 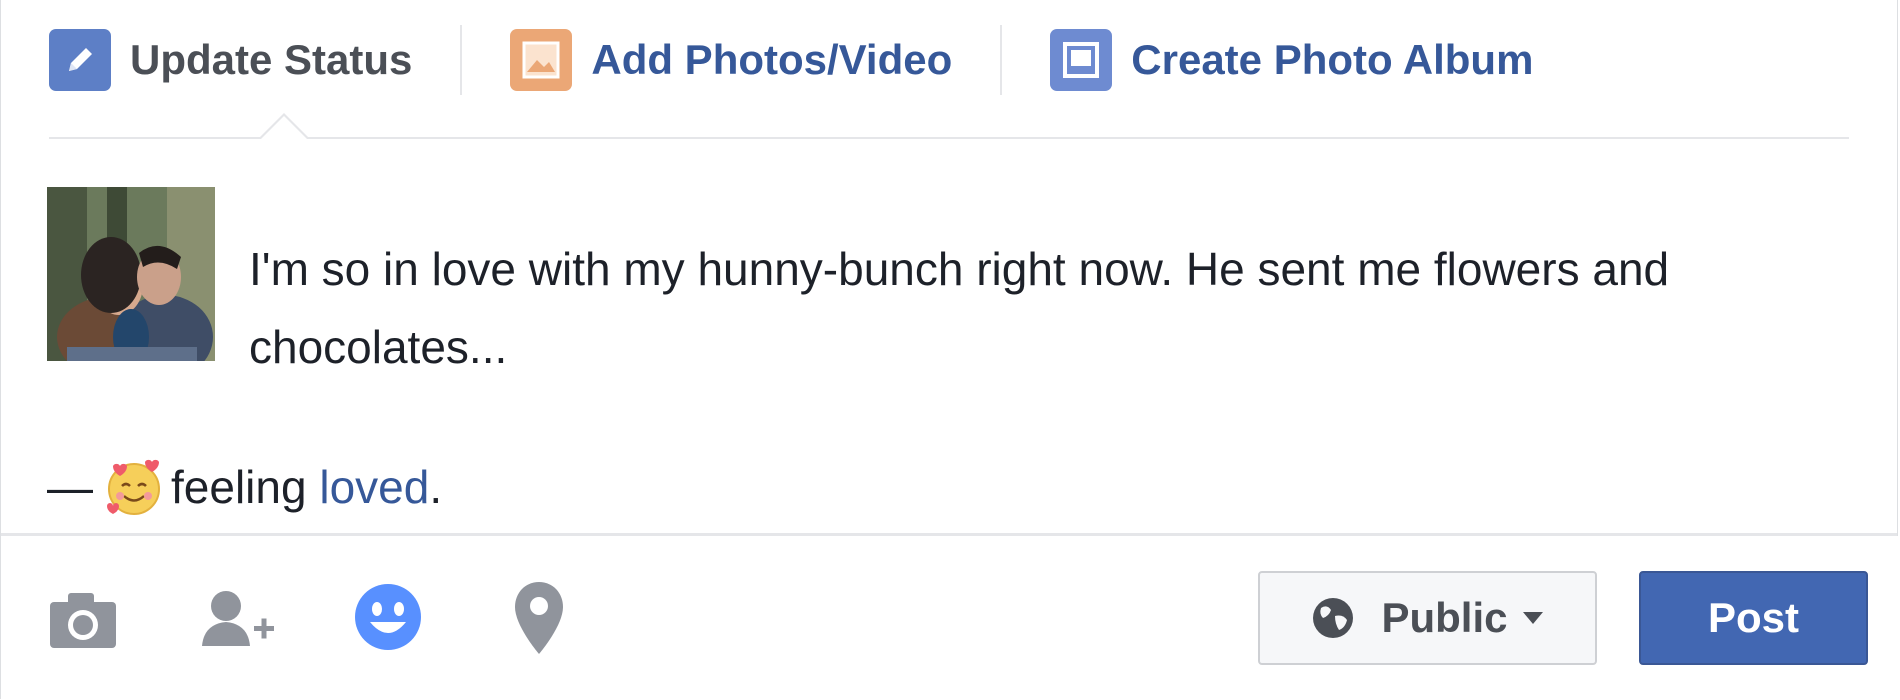 What do you see at coordinates (239, 487) in the screenshot?
I see `feeling-label: feeling` at bounding box center [239, 487].